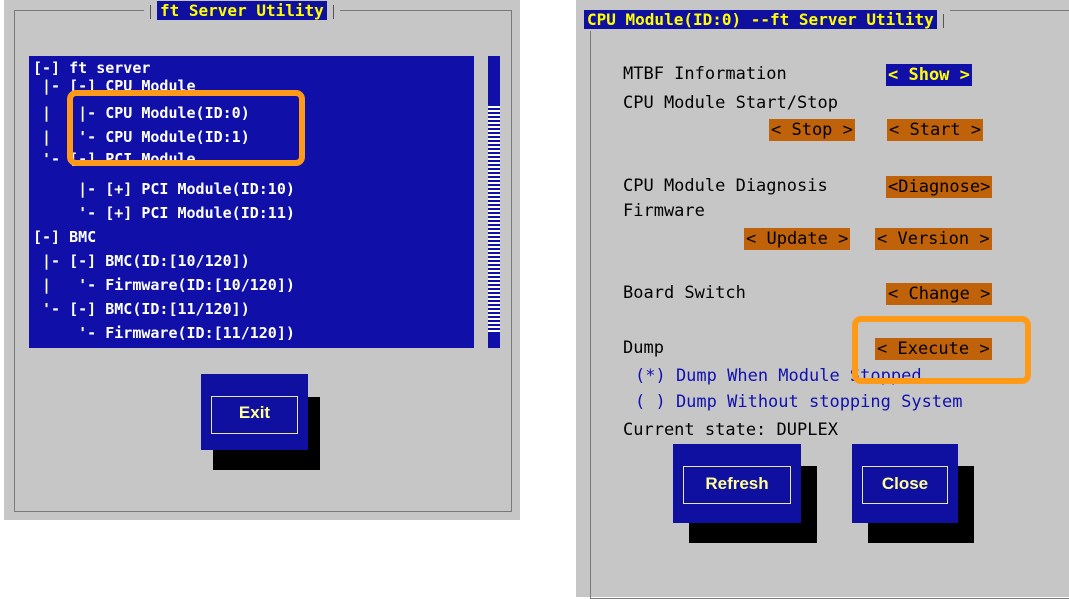 The image size is (1069, 599). Describe the element at coordinates (929, 75) in the screenshot. I see `show-button: < Show >` at that location.